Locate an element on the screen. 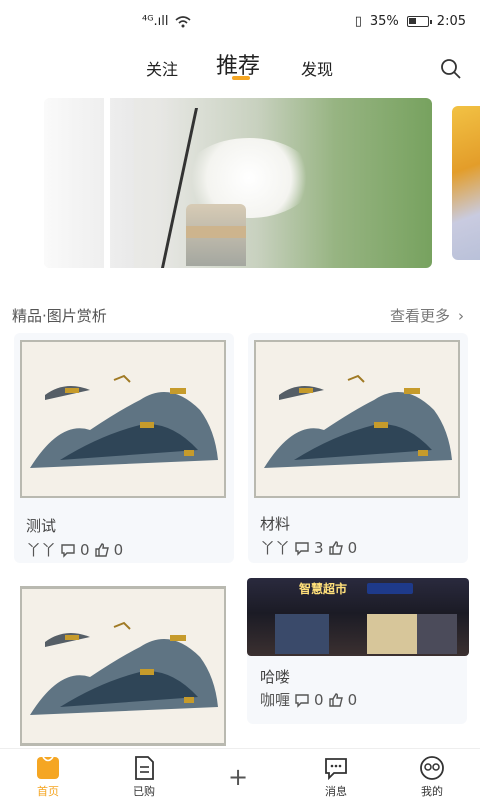 The height and width of the screenshot is (800, 480). chat-icon is located at coordinates (336, 769).